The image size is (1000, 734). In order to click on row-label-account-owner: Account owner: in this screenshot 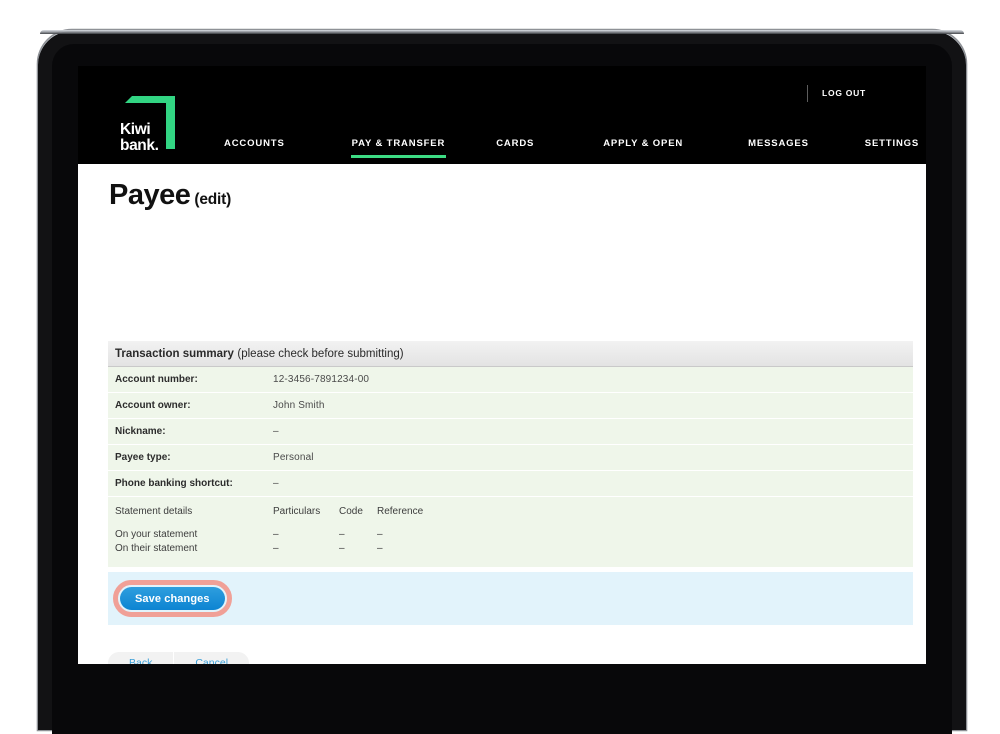, I will do `click(153, 405)`.